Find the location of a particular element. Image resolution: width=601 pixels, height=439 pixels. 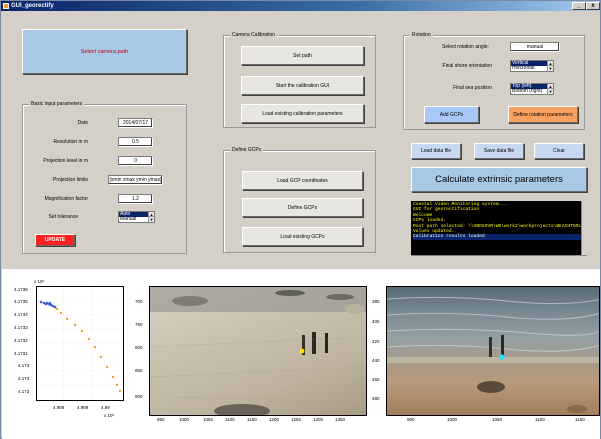

right-image-y-tick: 480 is located at coordinates (376, 398).